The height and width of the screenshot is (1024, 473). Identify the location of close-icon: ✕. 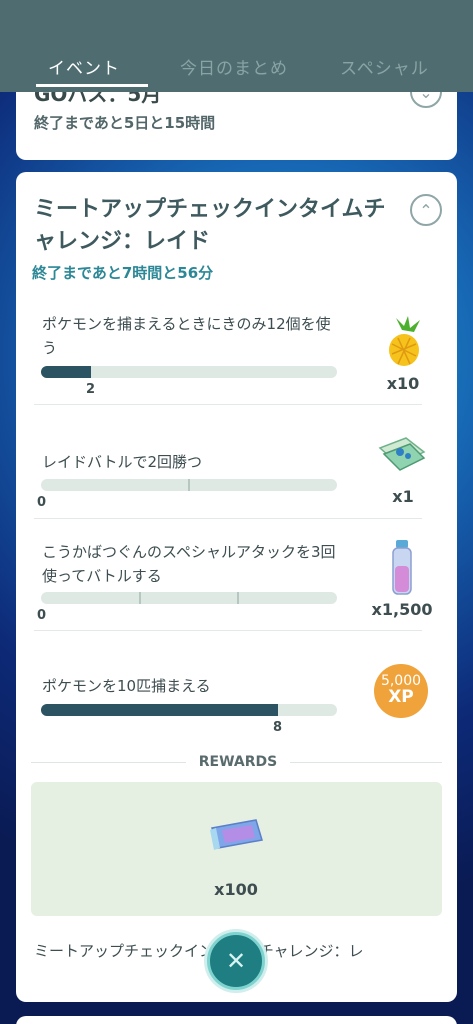
(236, 961).